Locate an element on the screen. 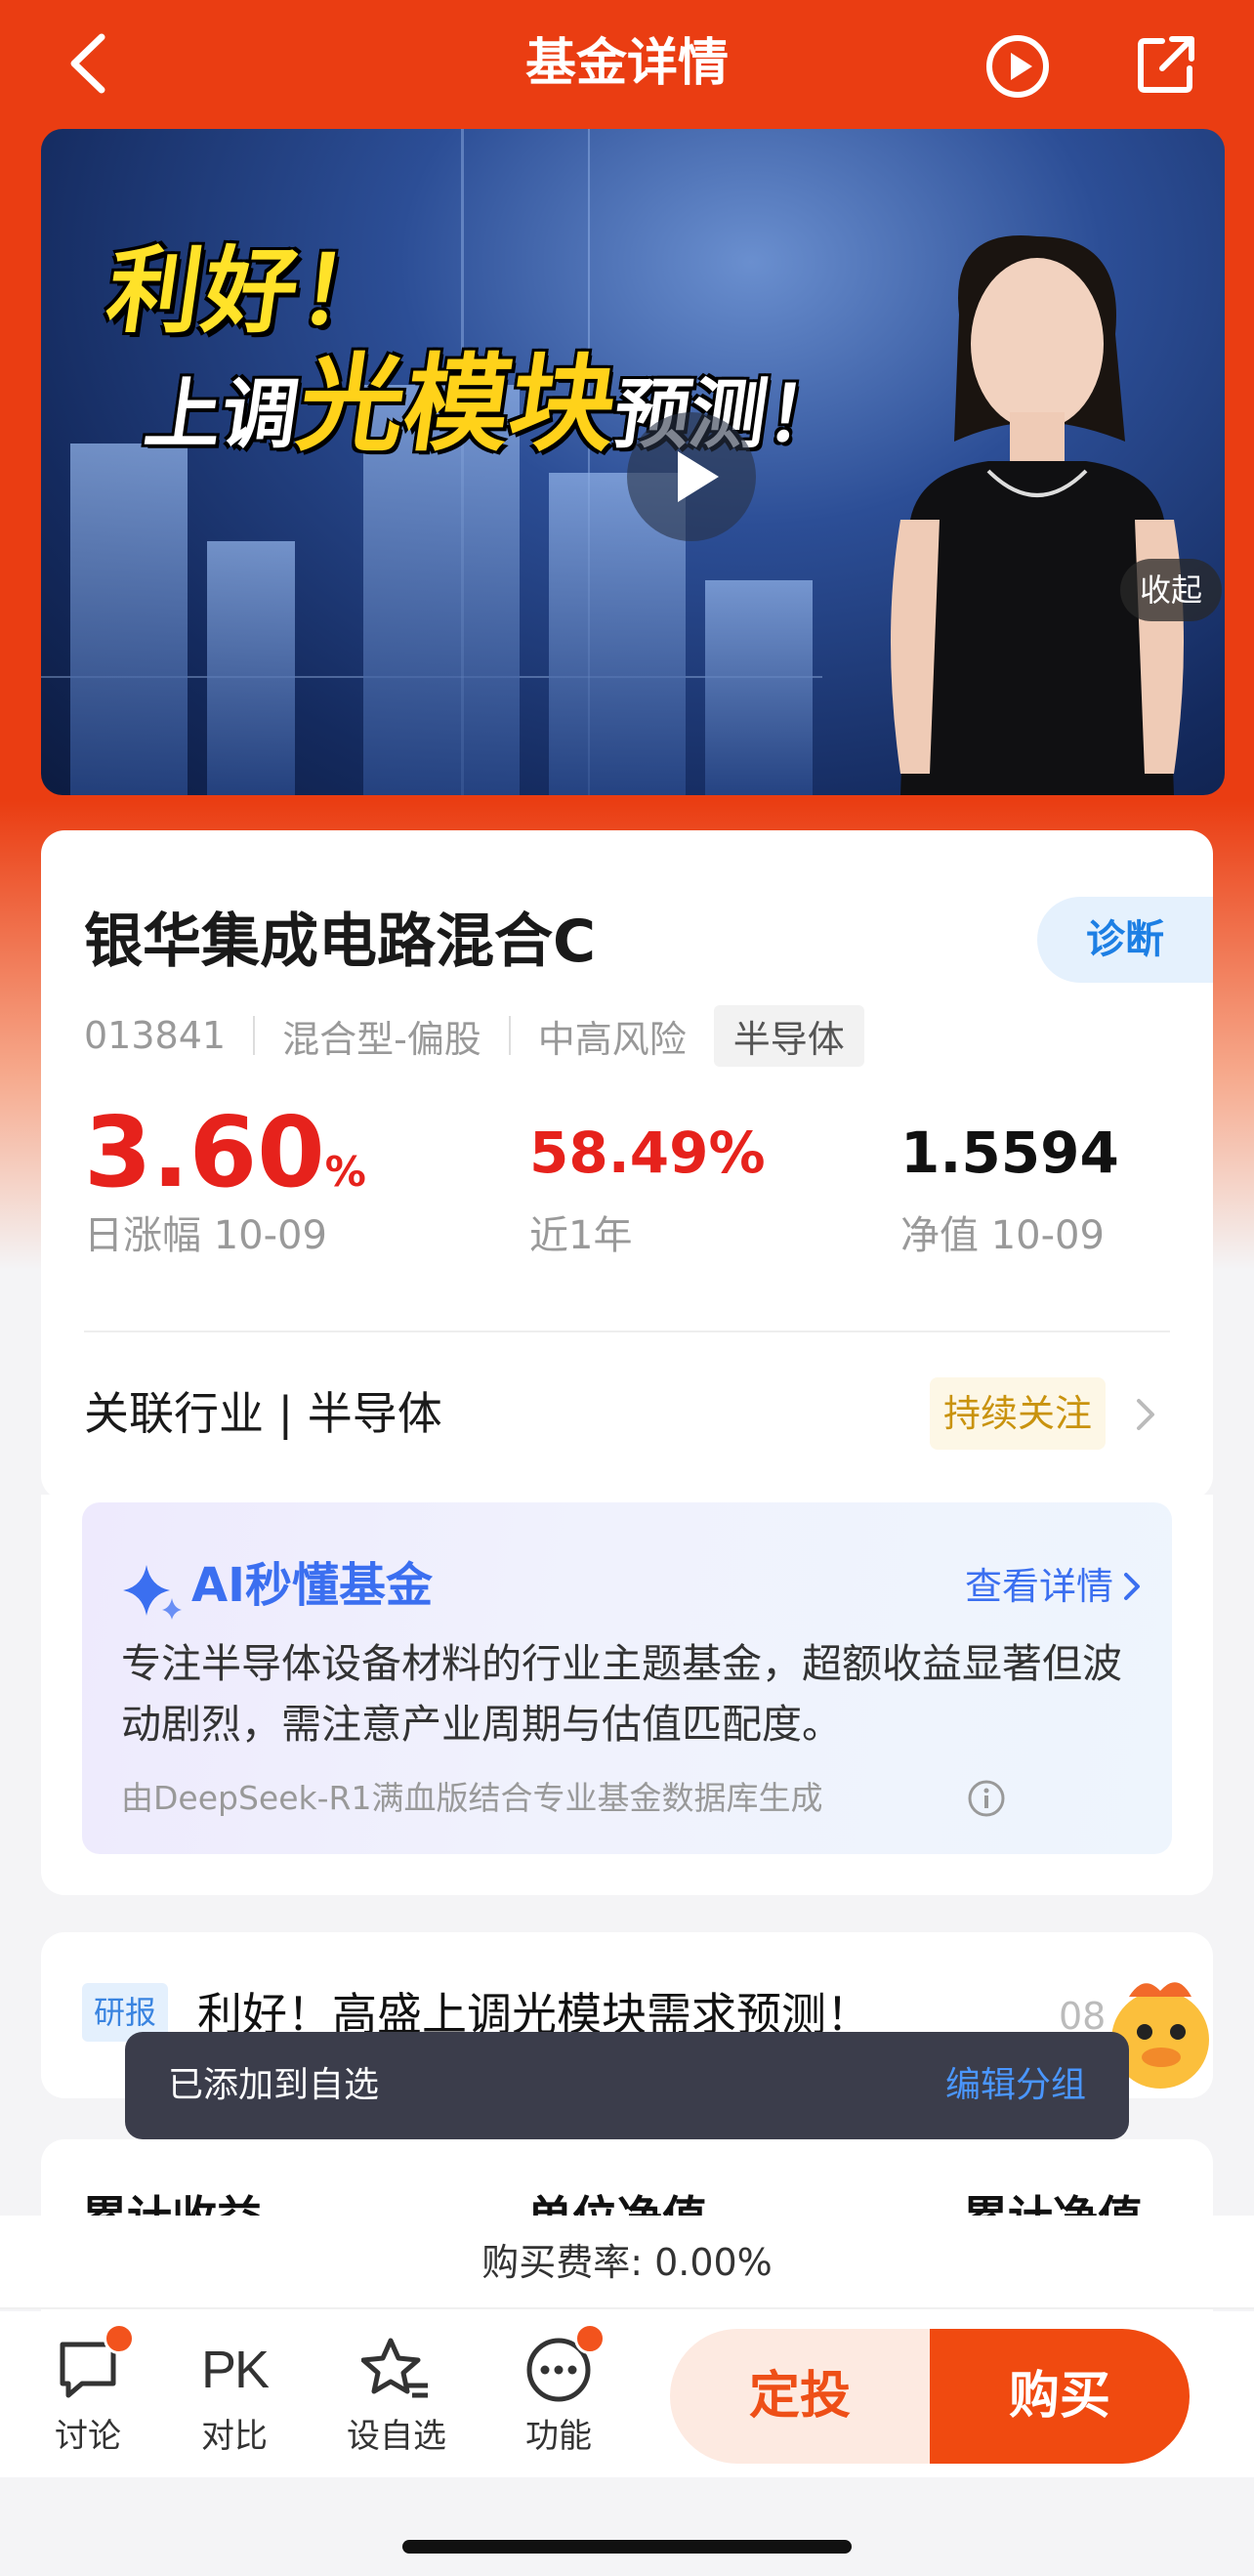 This screenshot has height=2576, width=1254. more-icon is located at coordinates (564, 2364).